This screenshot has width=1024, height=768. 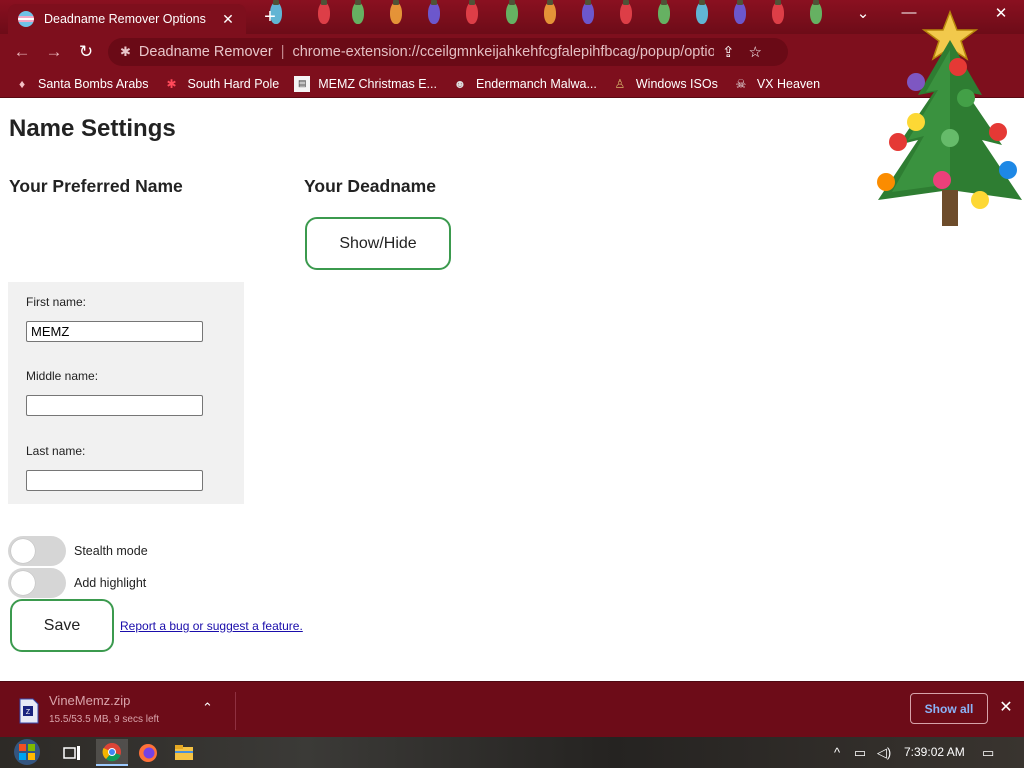 What do you see at coordinates (114, 331) in the screenshot?
I see `first-name-input` at bounding box center [114, 331].